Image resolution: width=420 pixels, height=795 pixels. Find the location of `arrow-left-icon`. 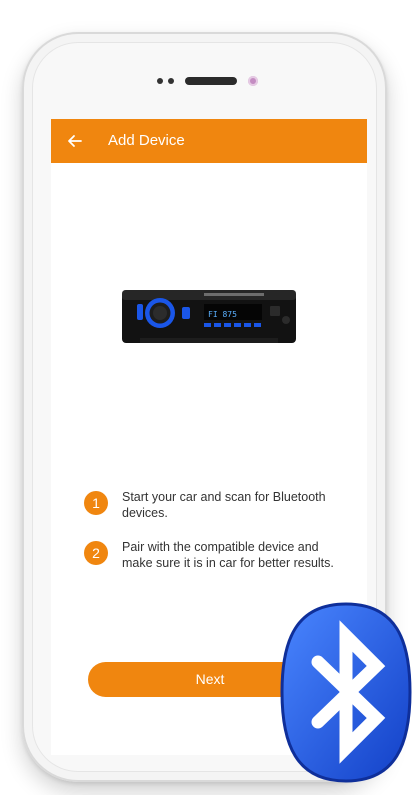

arrow-left-icon is located at coordinates (75, 141).